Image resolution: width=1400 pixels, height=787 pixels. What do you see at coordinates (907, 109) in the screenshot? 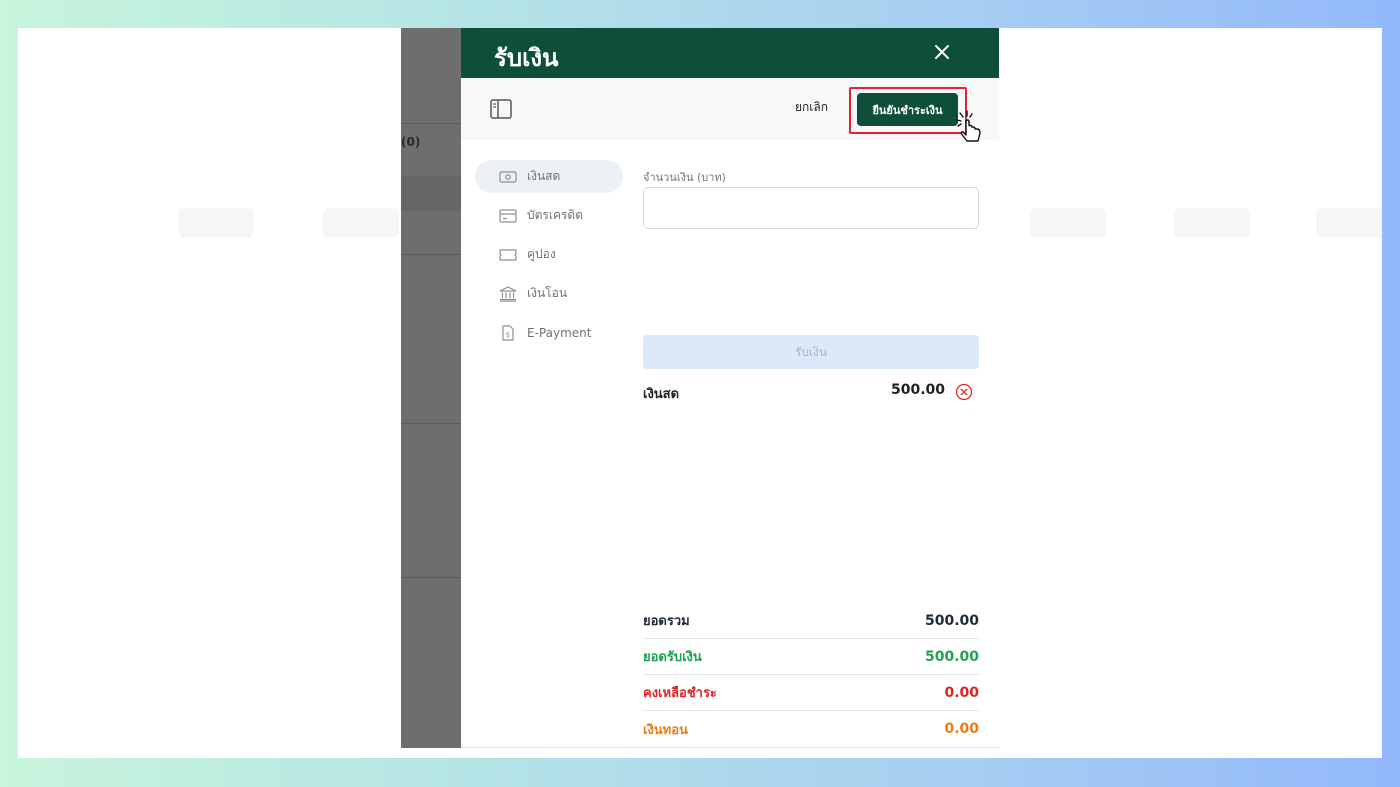
I see `confirm-payment-button: ยืนยันชำระเงิน` at bounding box center [907, 109].